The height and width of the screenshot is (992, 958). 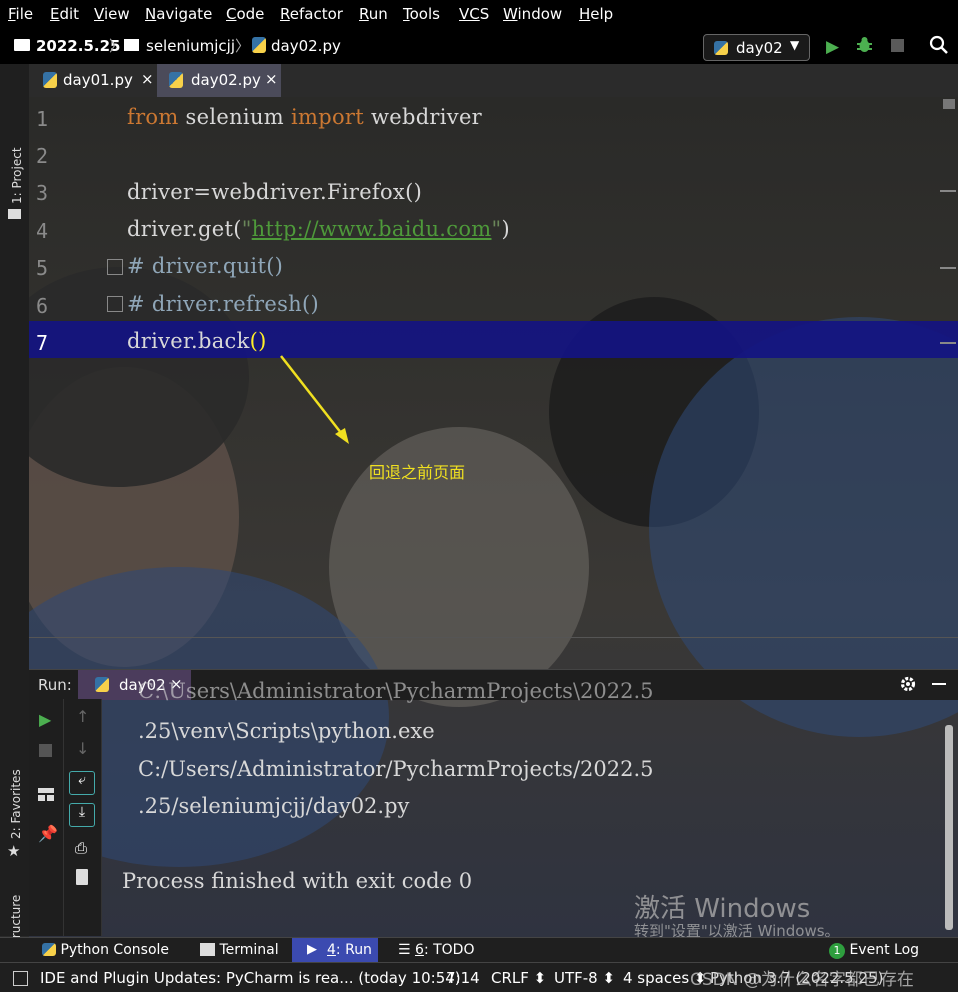 What do you see at coordinates (373, 14) in the screenshot?
I see `menu-run: Run` at bounding box center [373, 14].